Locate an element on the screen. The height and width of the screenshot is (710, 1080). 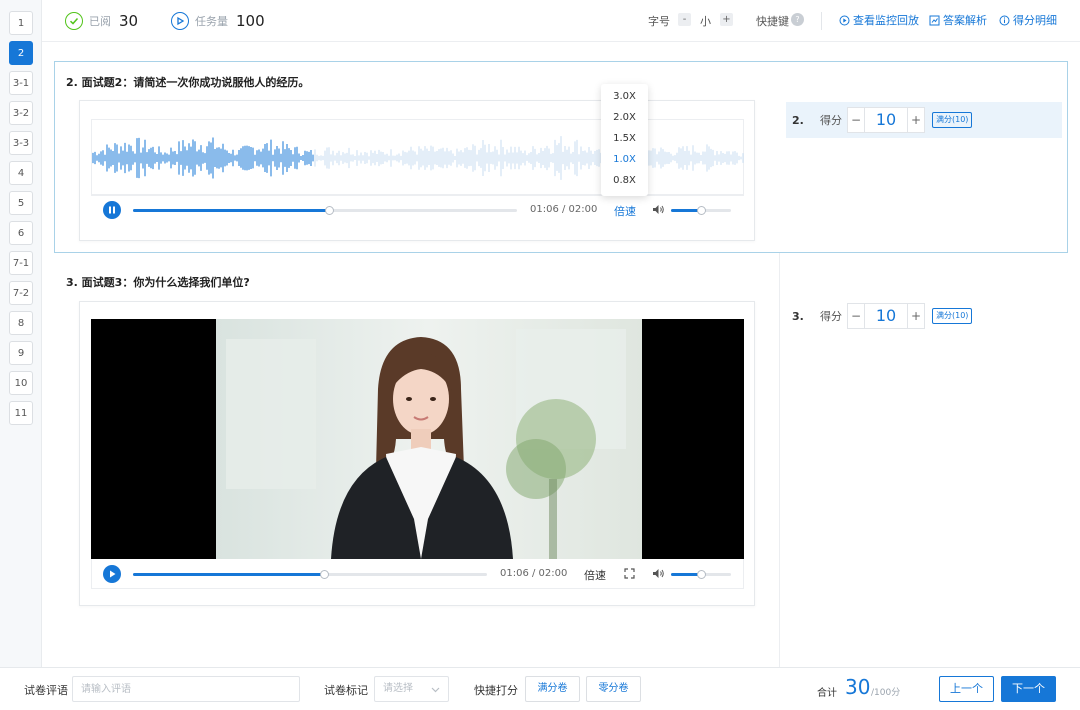
score-detail-label: 得分明细 is located at coordinates (1035, 20).